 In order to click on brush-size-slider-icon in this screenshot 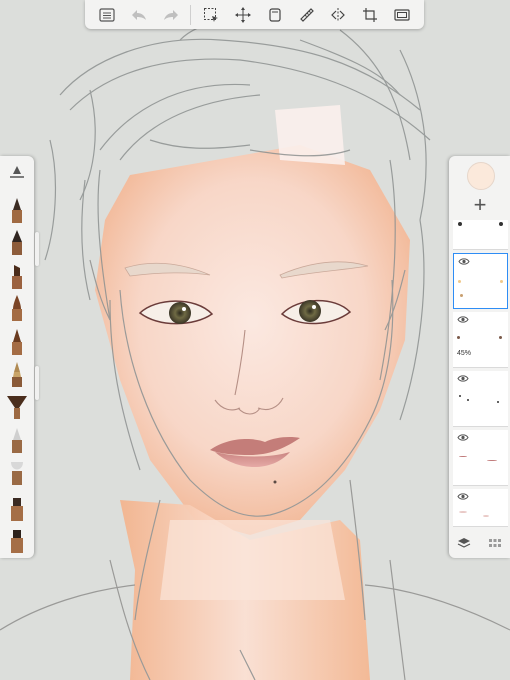, I will do `click(17, 174)`.